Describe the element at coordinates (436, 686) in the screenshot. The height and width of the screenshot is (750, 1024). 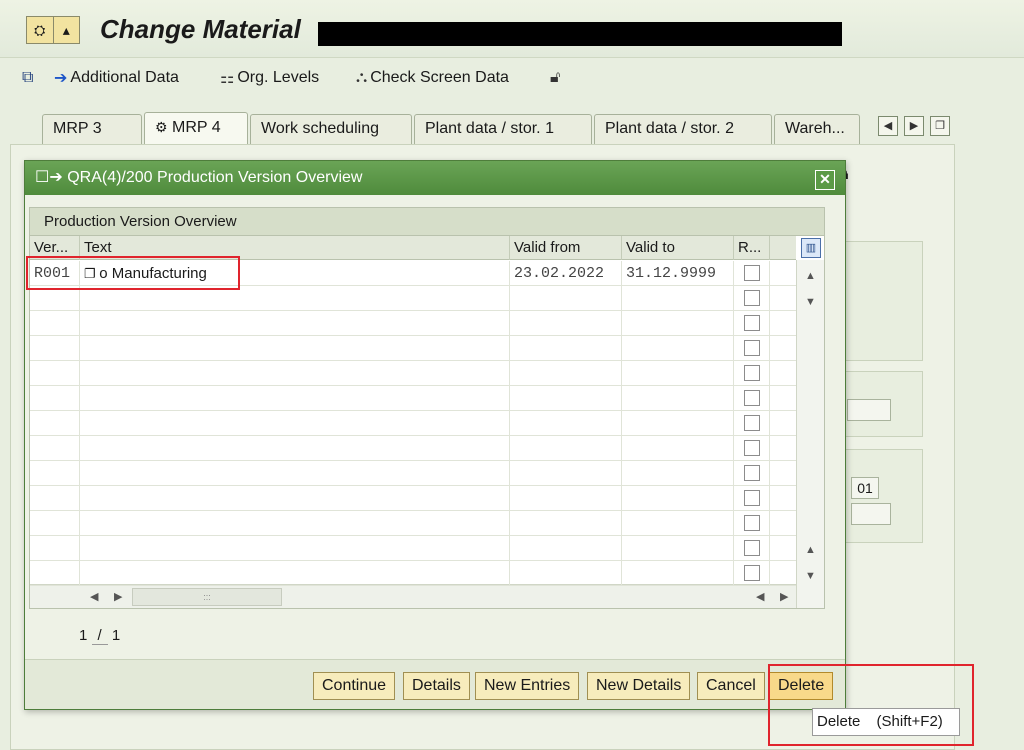
I see `details-button: Details` at that location.